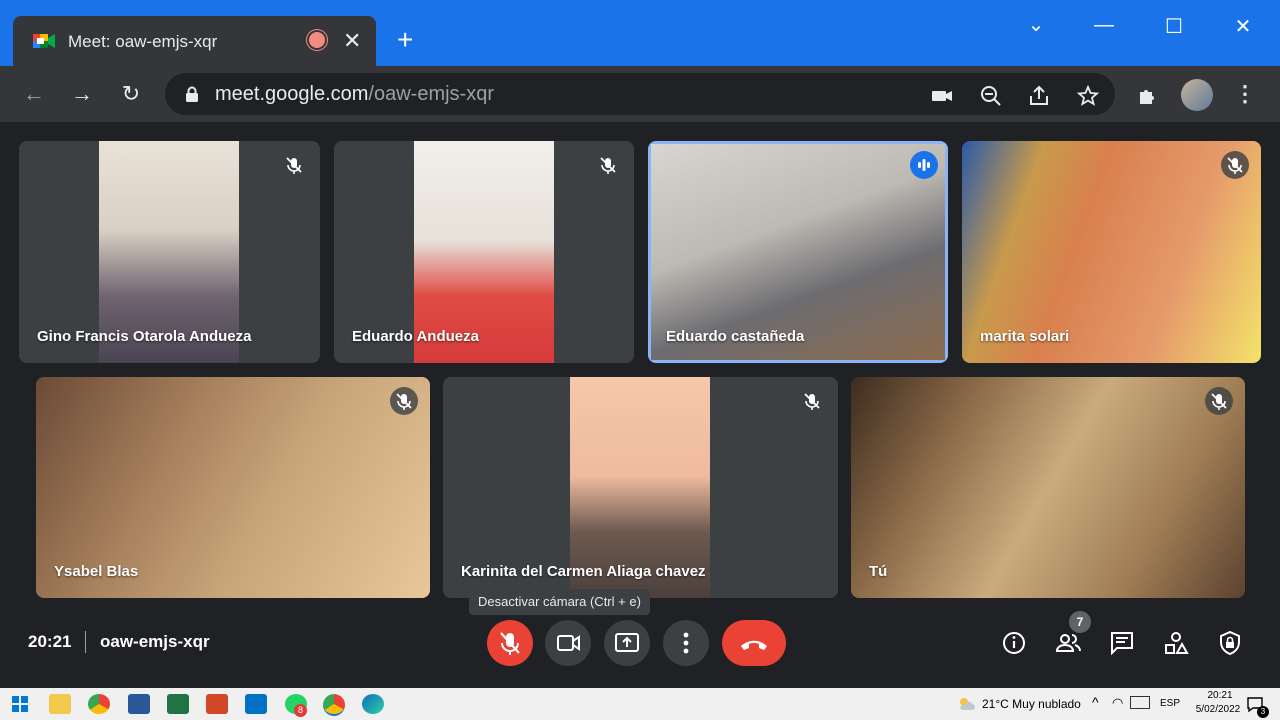 The height and width of the screenshot is (720, 1280). Describe the element at coordinates (1122, 643) in the screenshot. I see `chat-icon` at that location.